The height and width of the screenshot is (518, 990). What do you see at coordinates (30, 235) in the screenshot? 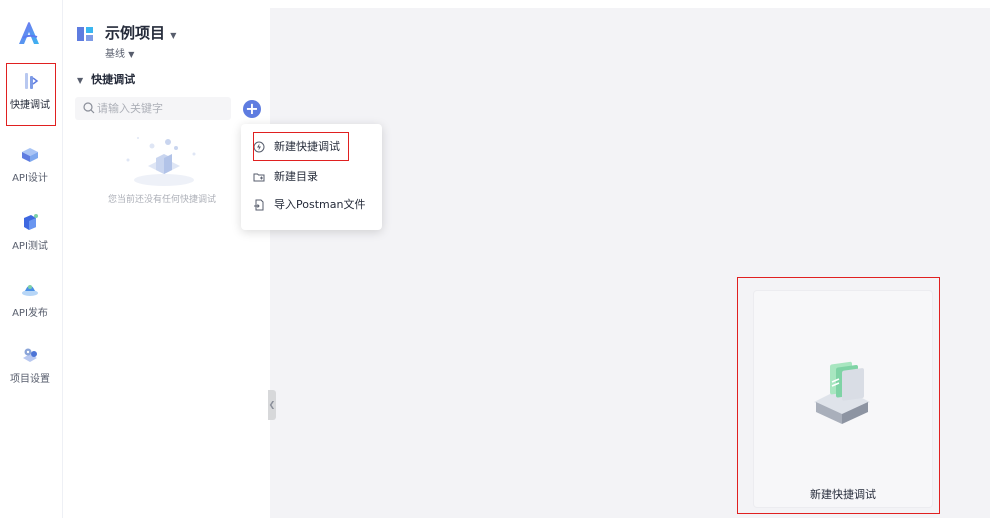
I see `nav-item-api-test: API测试` at bounding box center [30, 235].